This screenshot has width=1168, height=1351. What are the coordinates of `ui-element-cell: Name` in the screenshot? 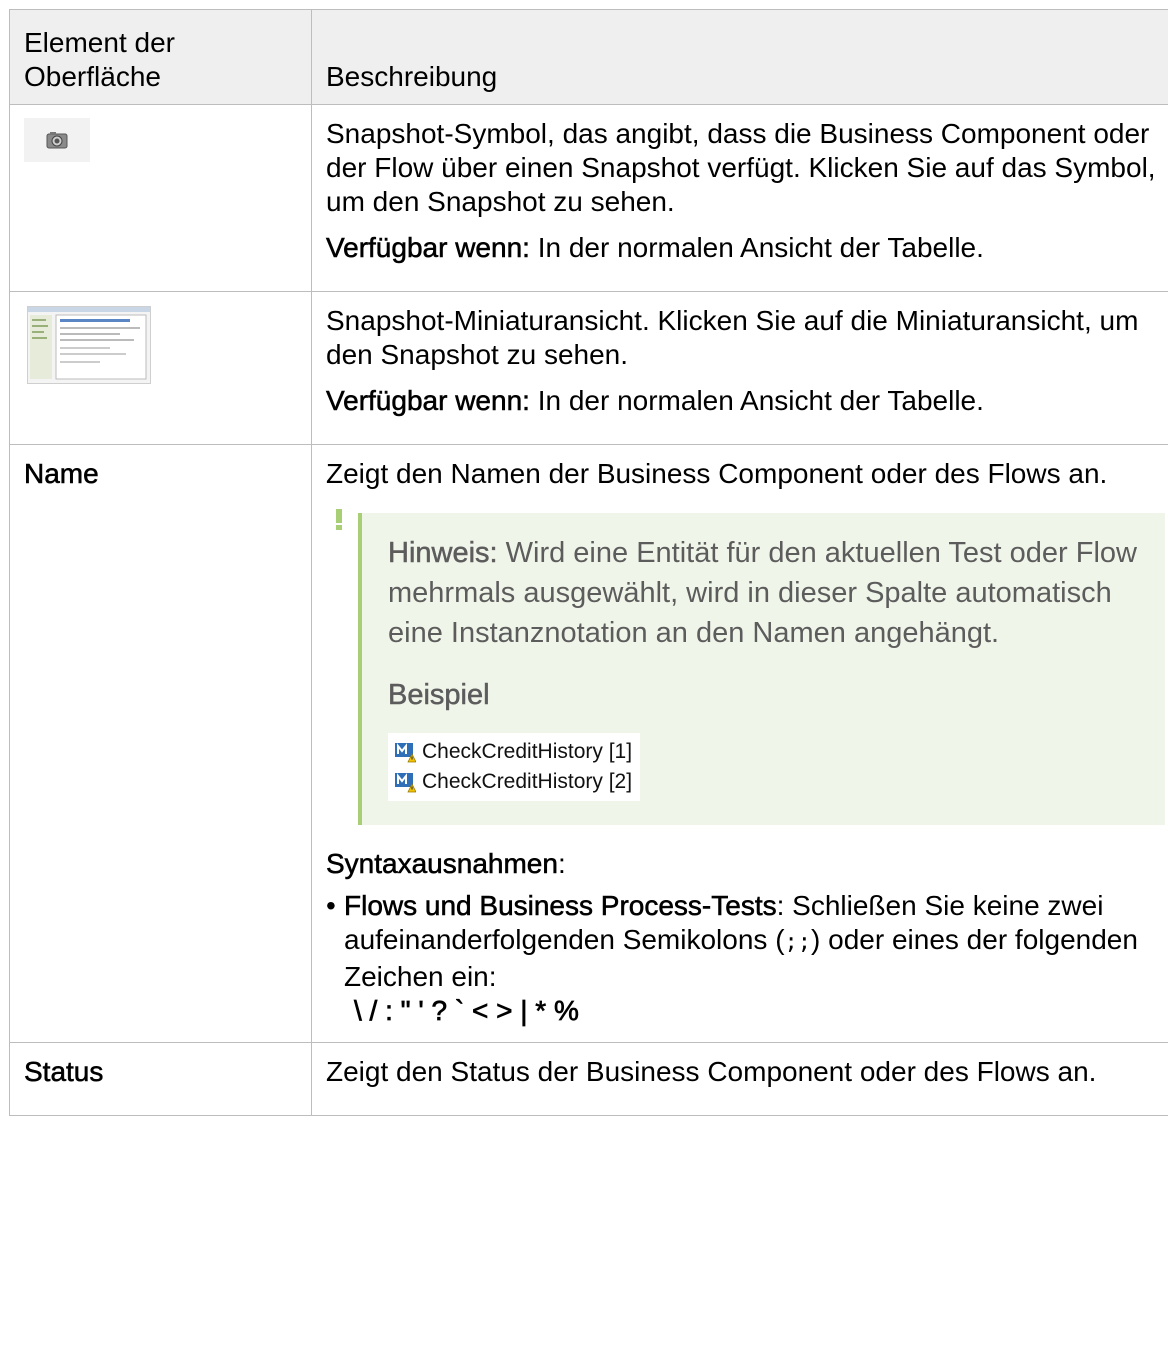 It's located at (160, 743).